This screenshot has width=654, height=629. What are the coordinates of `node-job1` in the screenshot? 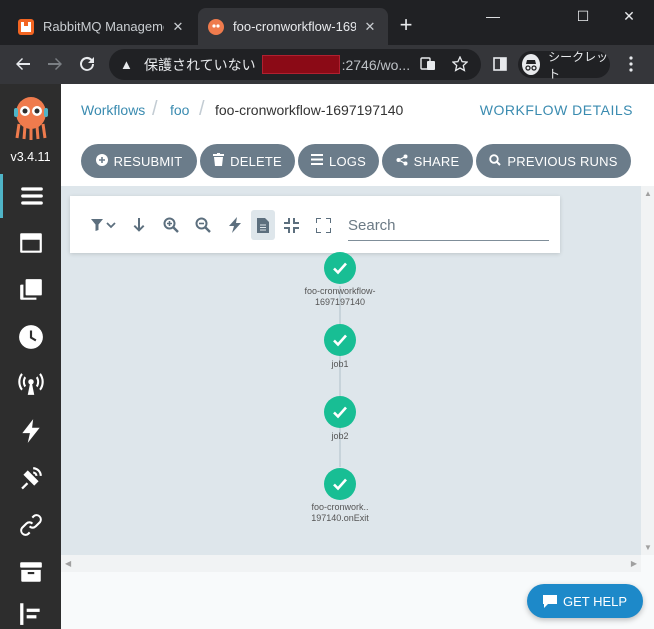 It's located at (340, 340).